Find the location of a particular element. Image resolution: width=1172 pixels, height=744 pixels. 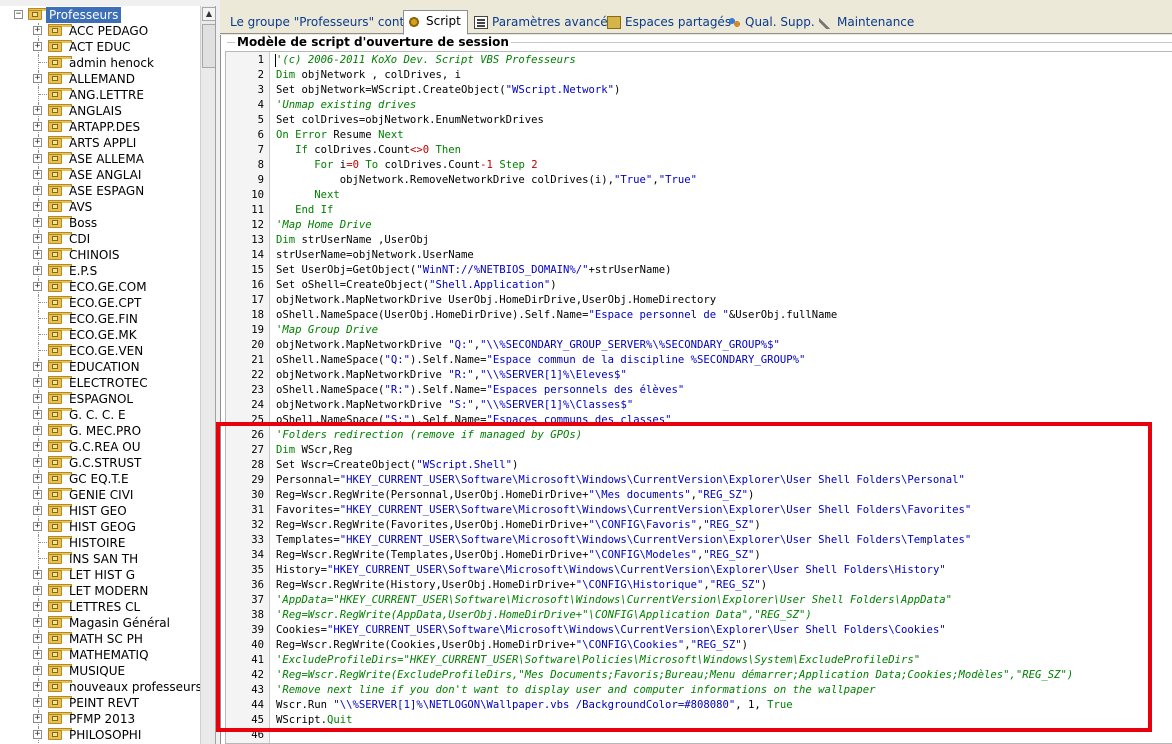

code-token: oShell.NameSpace( is located at coordinates (330, 360).